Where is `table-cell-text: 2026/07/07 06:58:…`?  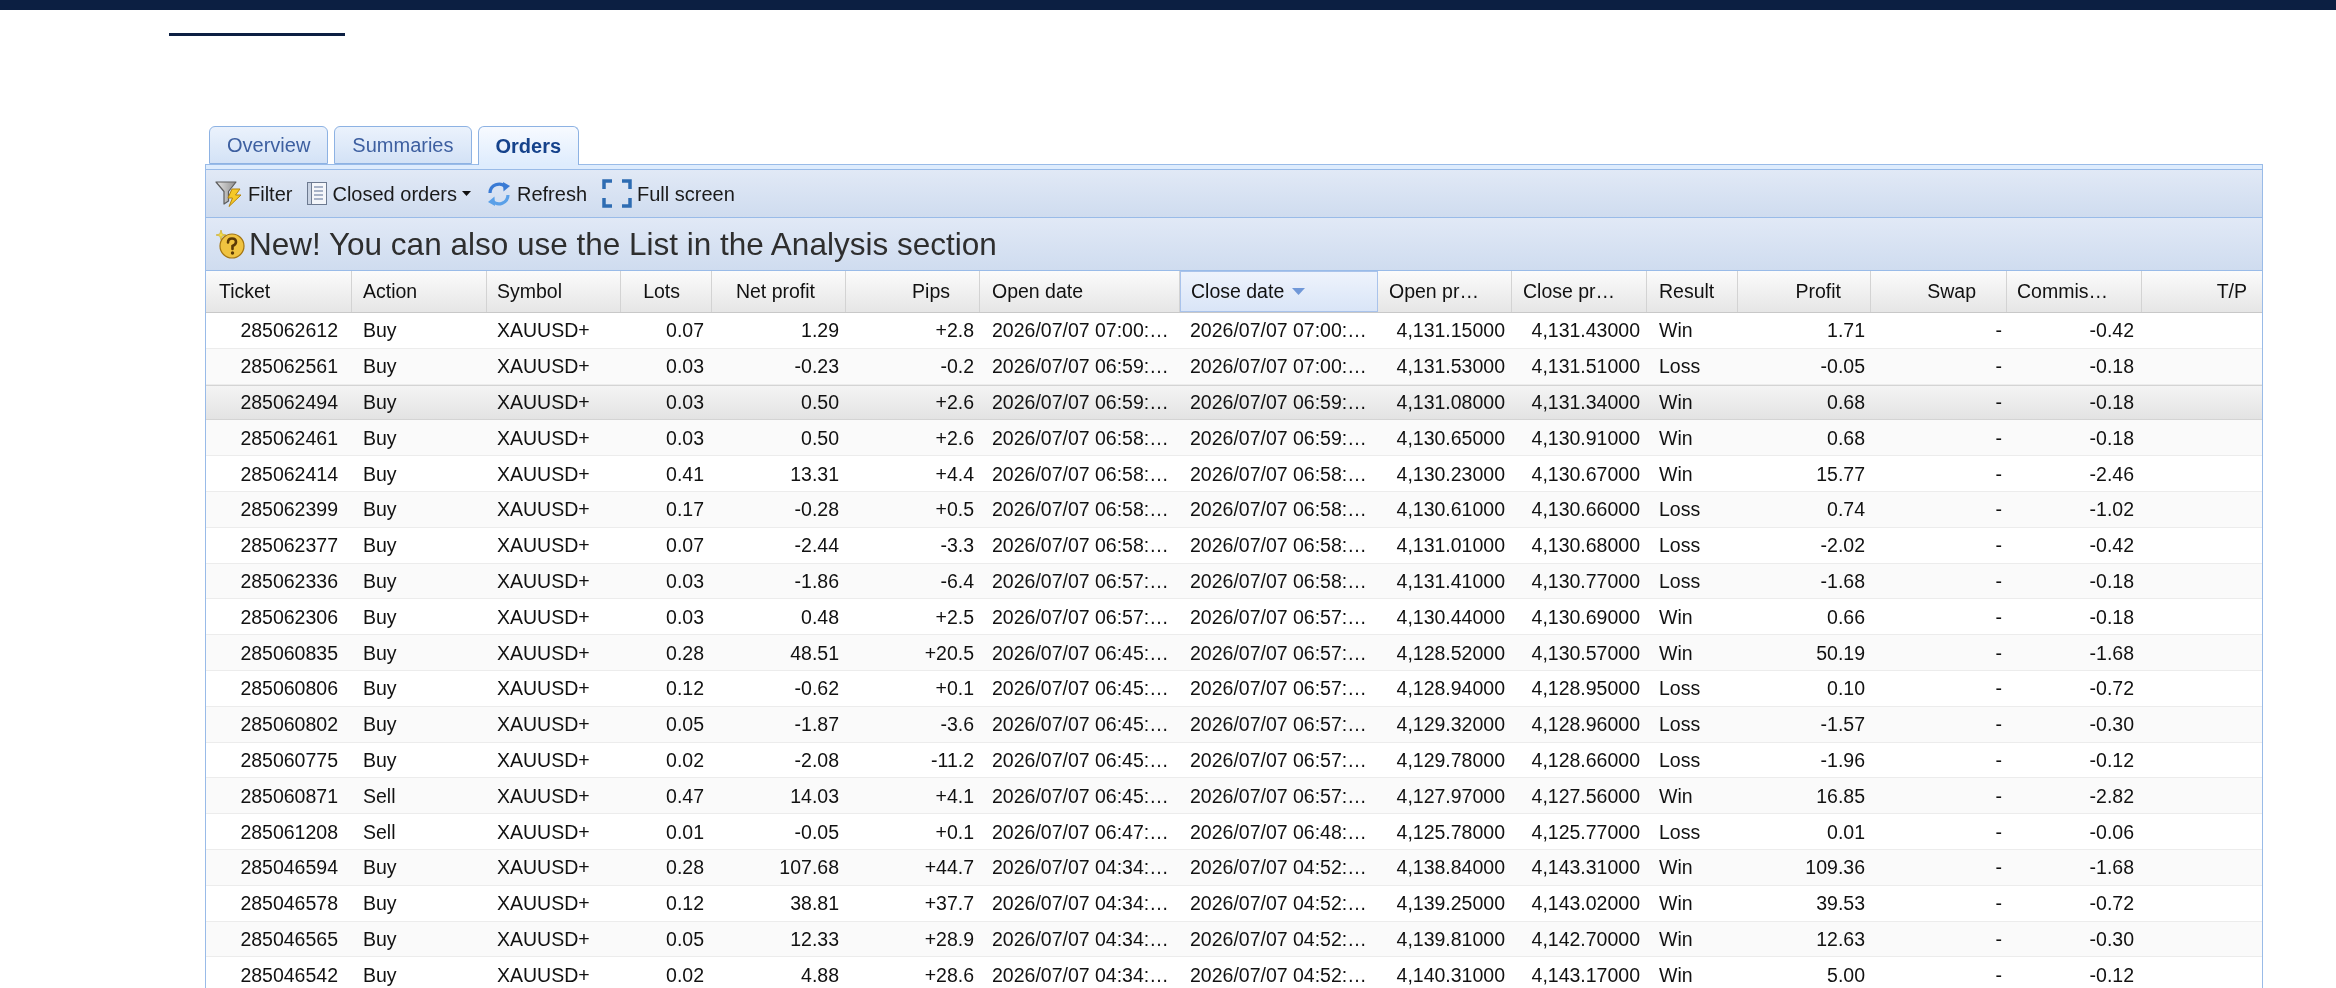
table-cell-text: 2026/07/07 06:58:… is located at coordinates (1080, 473).